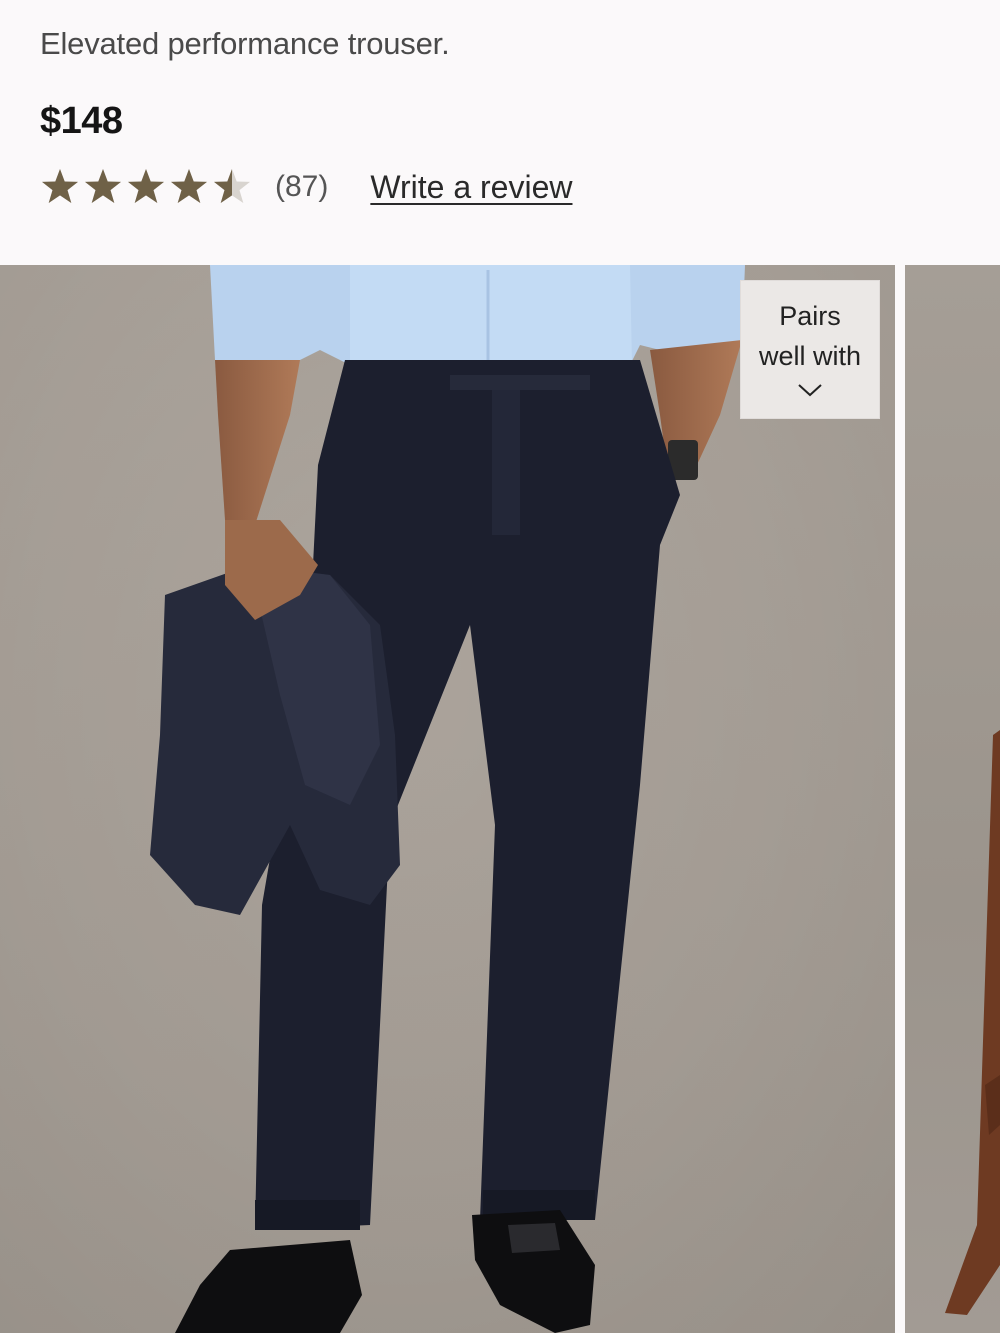  I want to click on star-rating, so click(147, 187).